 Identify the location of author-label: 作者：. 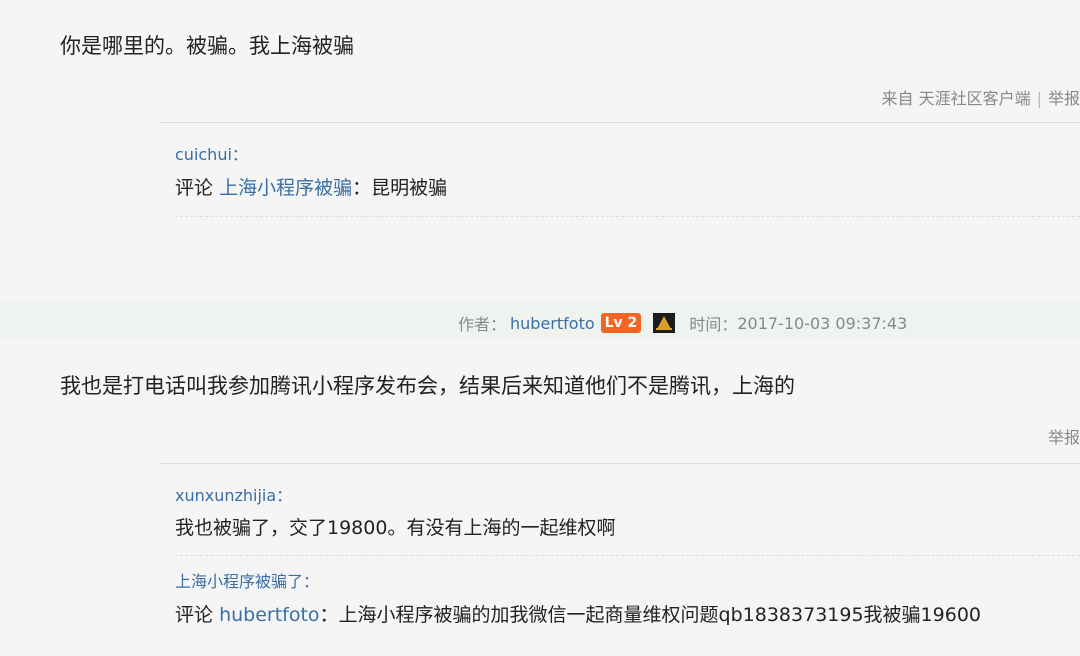
(482, 323).